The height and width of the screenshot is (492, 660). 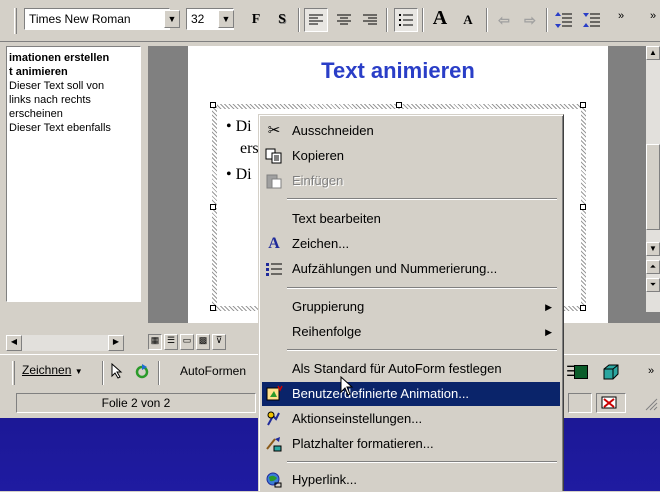 What do you see at coordinates (274, 130) in the screenshot?
I see `scissors-icon: ✂` at bounding box center [274, 130].